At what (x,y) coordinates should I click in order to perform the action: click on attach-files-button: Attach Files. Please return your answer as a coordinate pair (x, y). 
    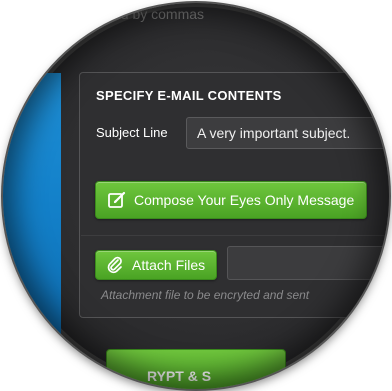
    Looking at the image, I should click on (156, 265).